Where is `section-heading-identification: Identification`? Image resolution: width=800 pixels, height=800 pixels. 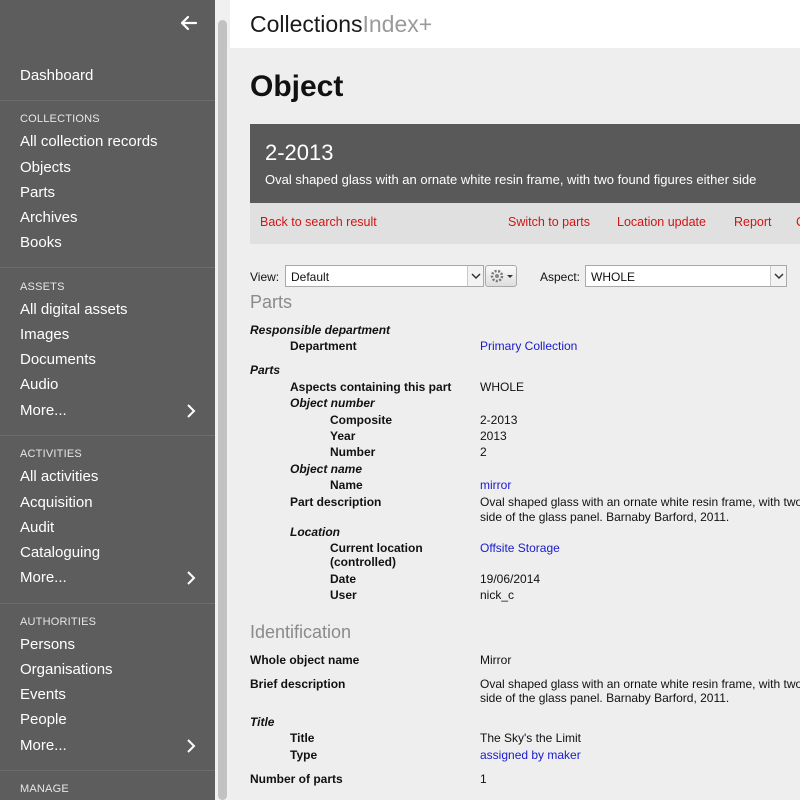 section-heading-identification: Identification is located at coordinates (301, 632).